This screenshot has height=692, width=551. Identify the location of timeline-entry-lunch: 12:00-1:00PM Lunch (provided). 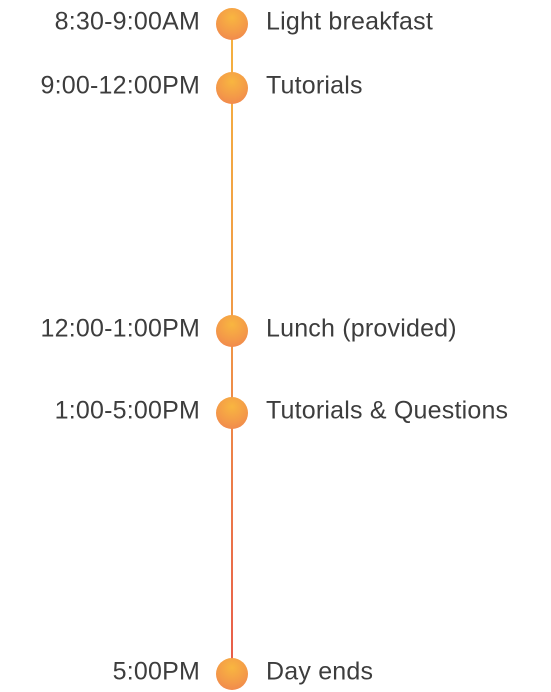
(275, 329).